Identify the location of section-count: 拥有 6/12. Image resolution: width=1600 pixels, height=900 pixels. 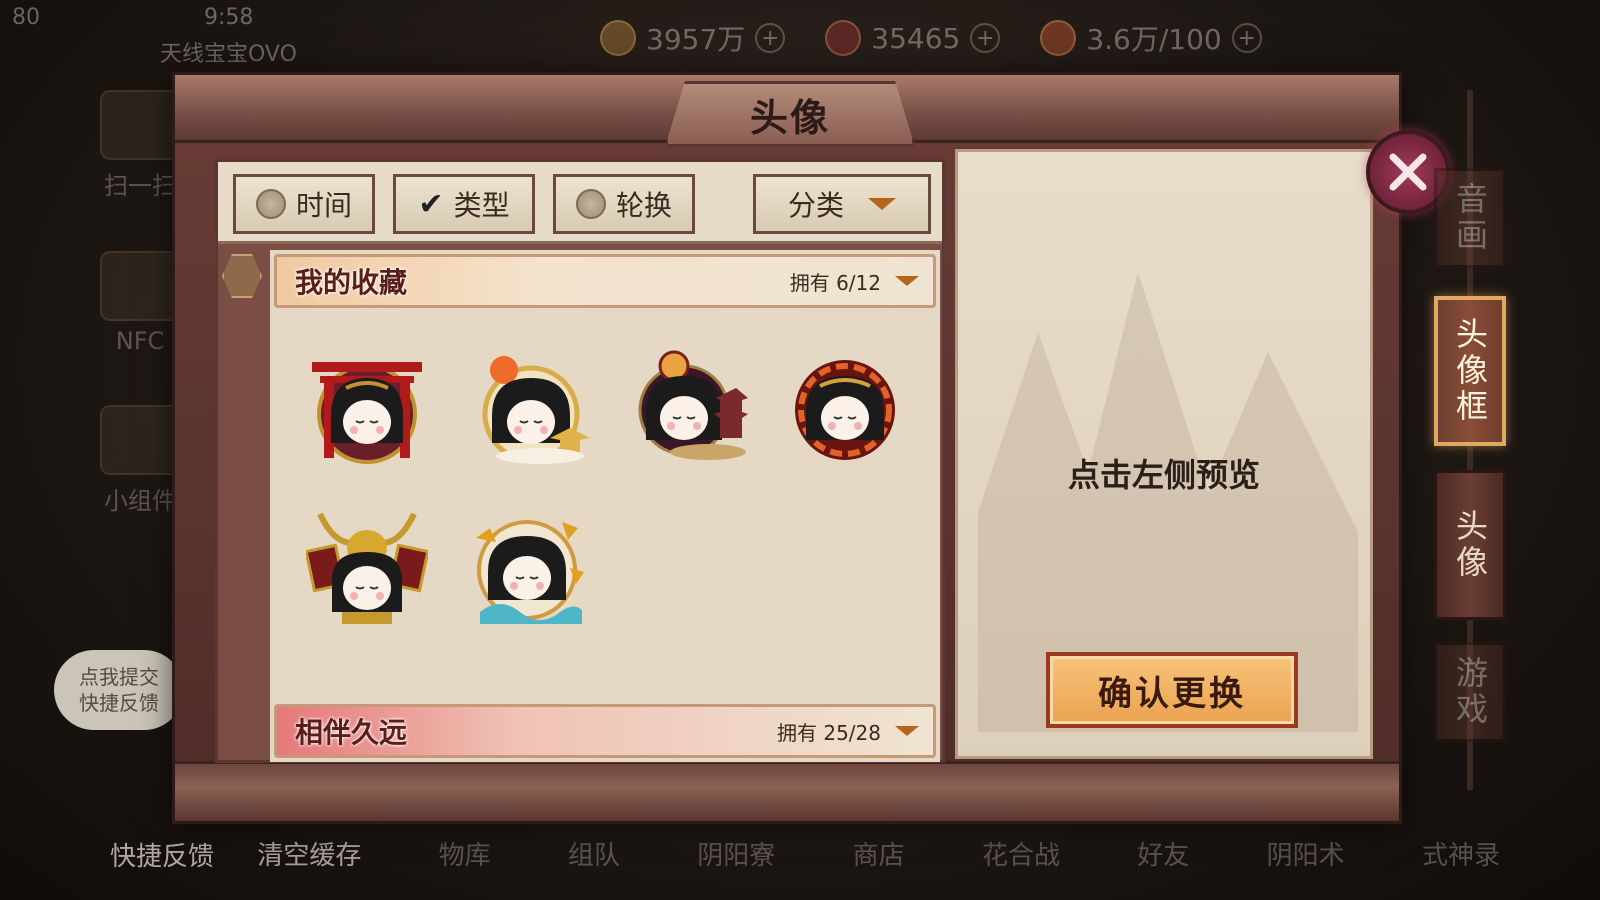
(854, 281).